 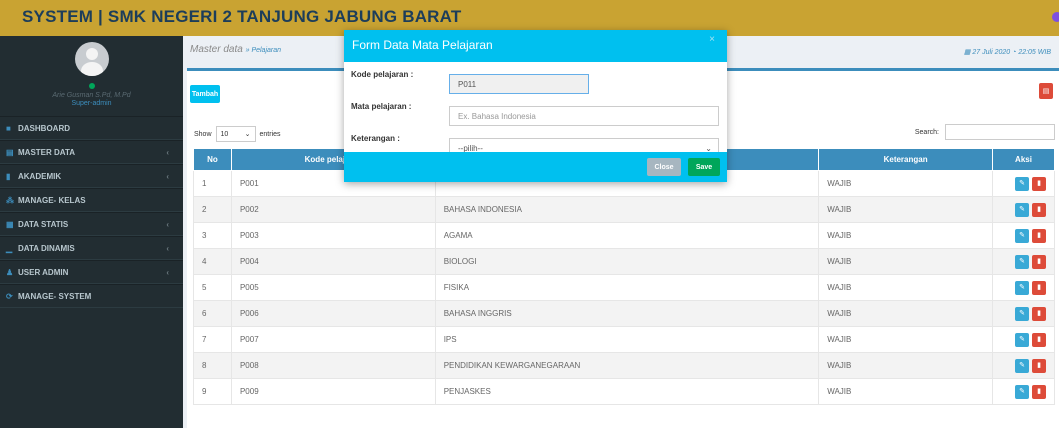 I want to click on cell-no: 7, so click(x=212, y=339).